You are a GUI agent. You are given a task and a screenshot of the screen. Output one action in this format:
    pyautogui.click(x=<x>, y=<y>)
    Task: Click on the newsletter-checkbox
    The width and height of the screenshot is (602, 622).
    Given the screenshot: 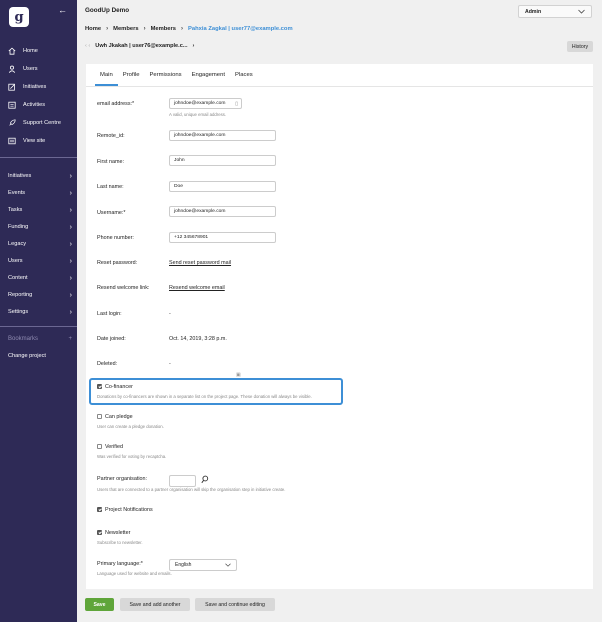 What is the action you would take?
    pyautogui.click(x=99, y=532)
    